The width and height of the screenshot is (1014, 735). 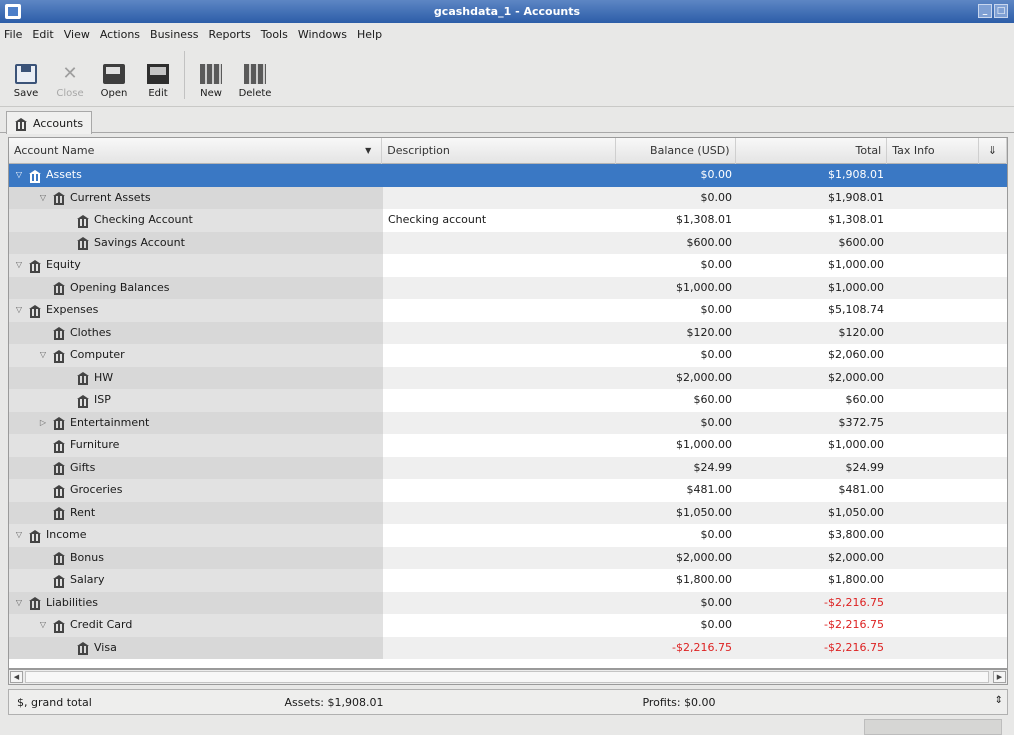 What do you see at coordinates (1001, 11) in the screenshot?
I see `maximize-icon: □` at bounding box center [1001, 11].